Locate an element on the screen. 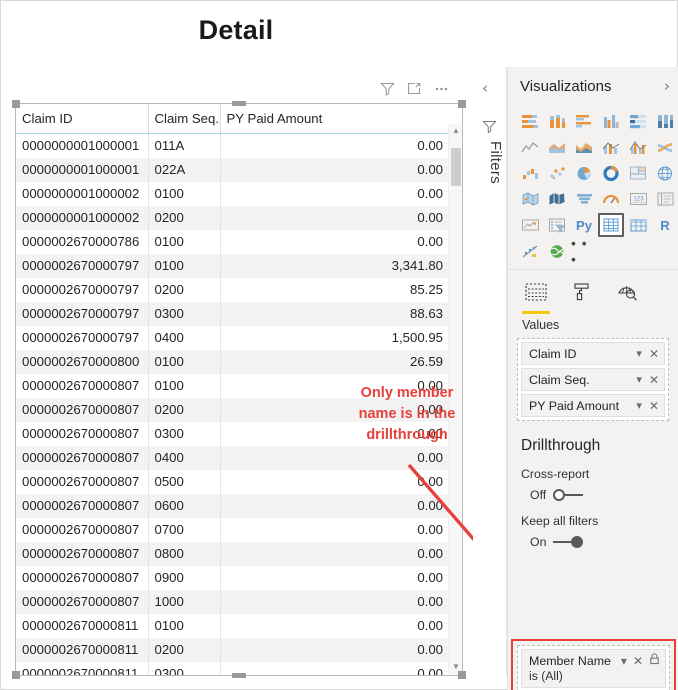 This screenshot has height=690, width=678. keep-all-filters-toggle-row: On is located at coordinates (593, 538).